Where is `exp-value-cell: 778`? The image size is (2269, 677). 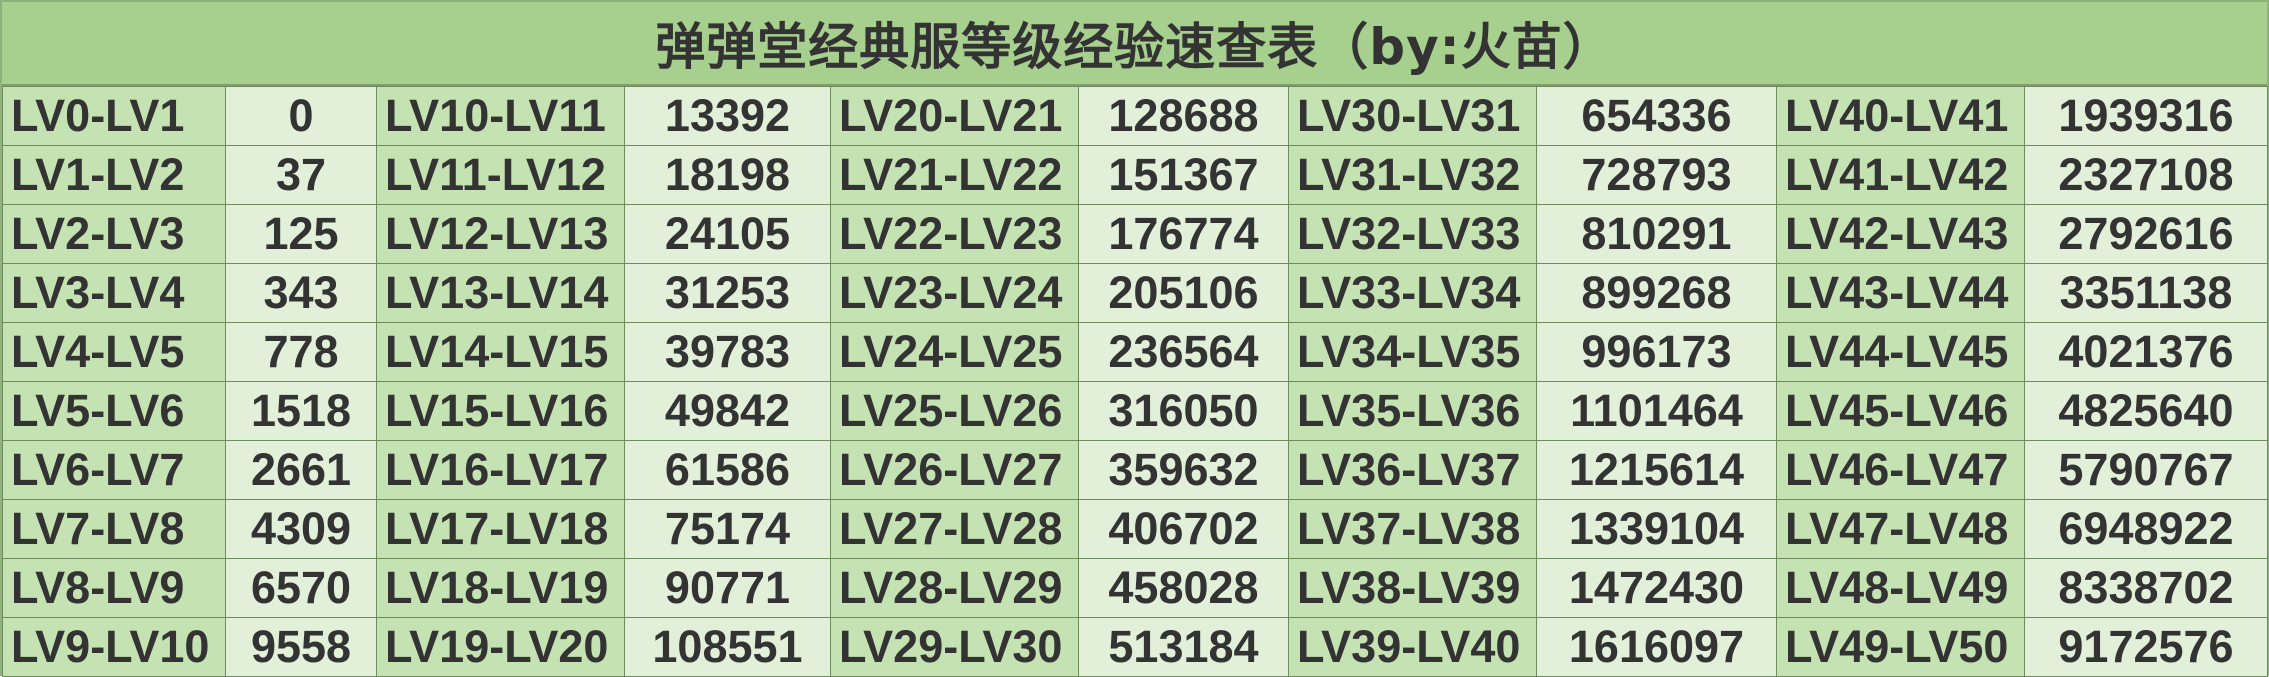 exp-value-cell: 778 is located at coordinates (301, 352).